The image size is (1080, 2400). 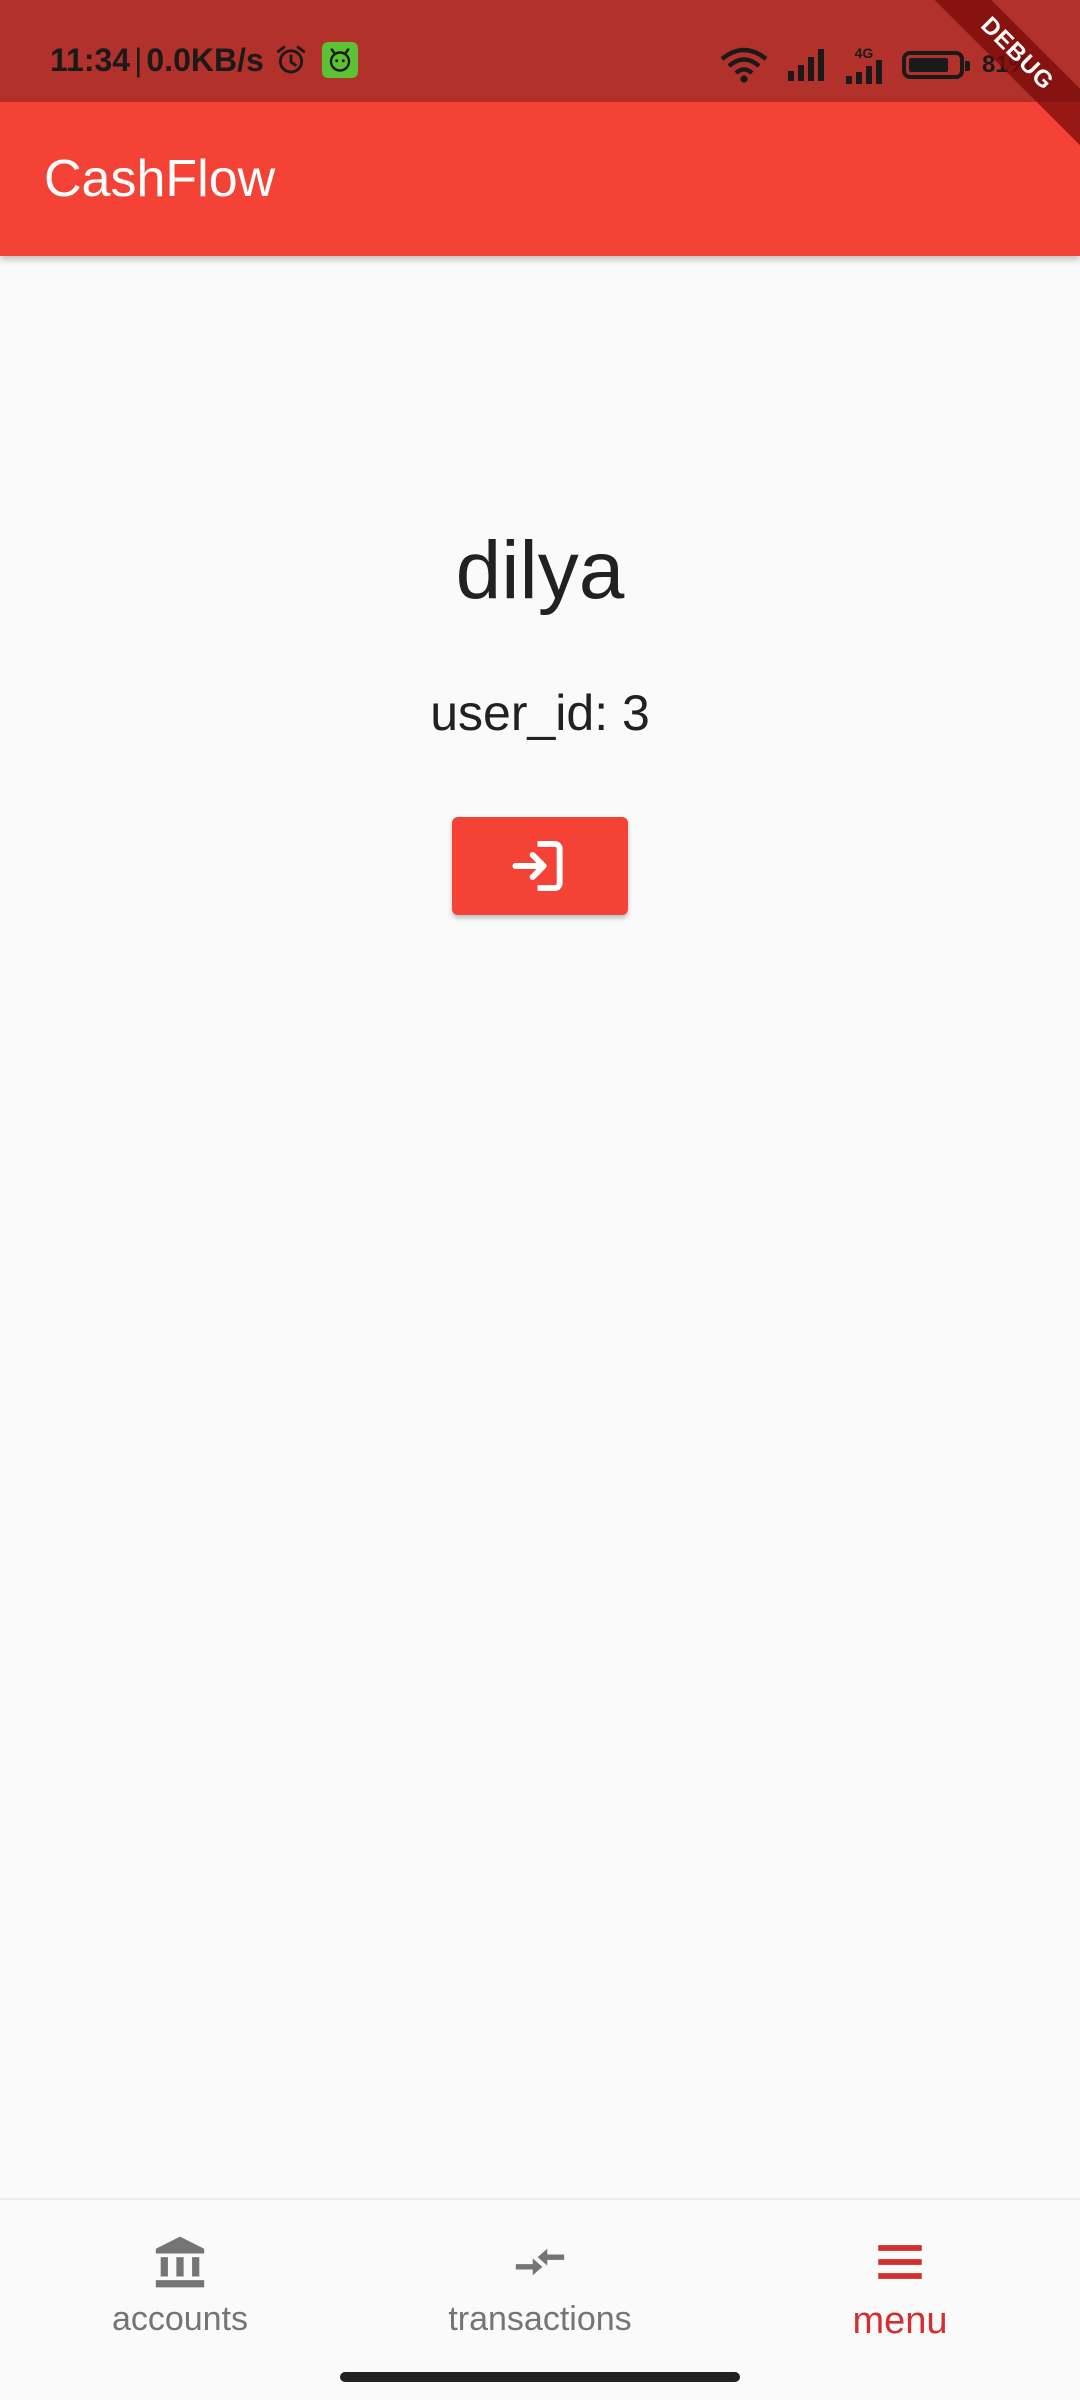 What do you see at coordinates (90, 60) in the screenshot?
I see `status-time: 11:34` at bounding box center [90, 60].